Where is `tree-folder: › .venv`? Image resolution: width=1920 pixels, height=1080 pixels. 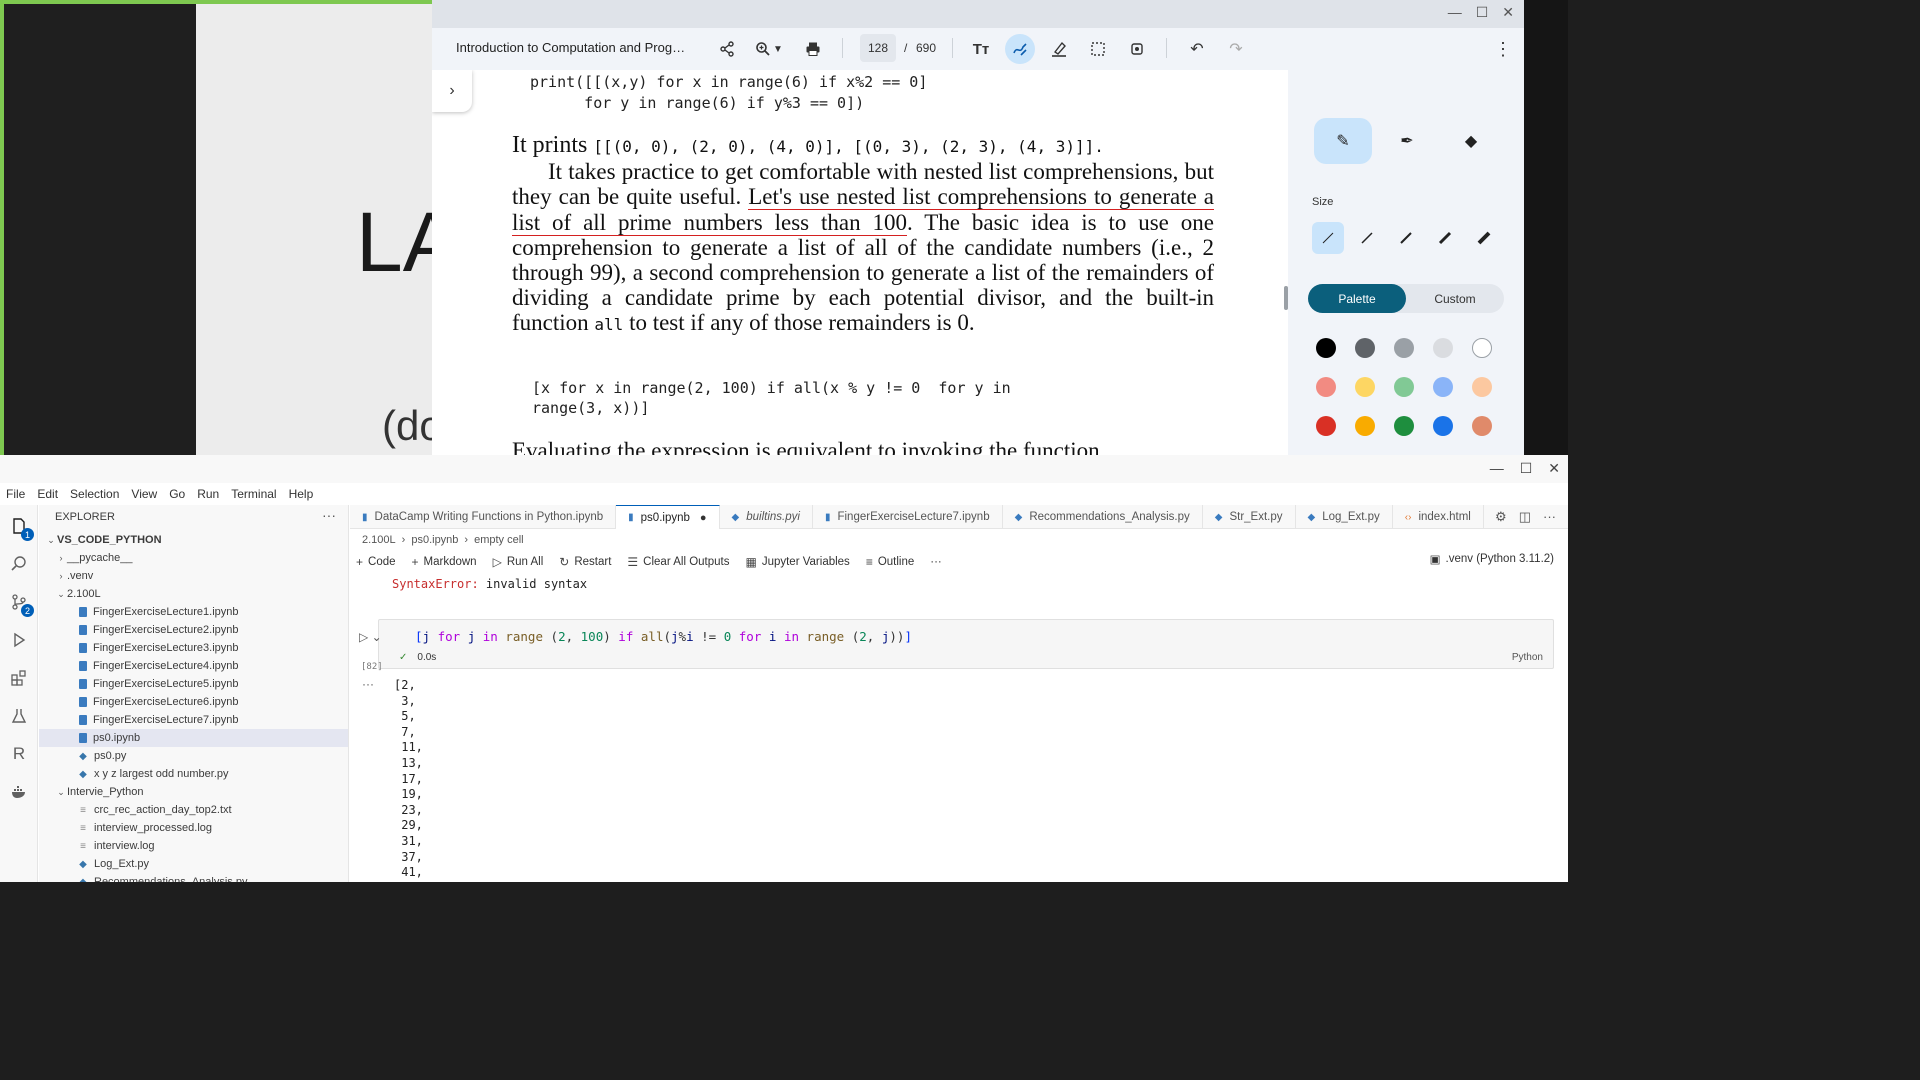 tree-folder: › .venv is located at coordinates (193, 576).